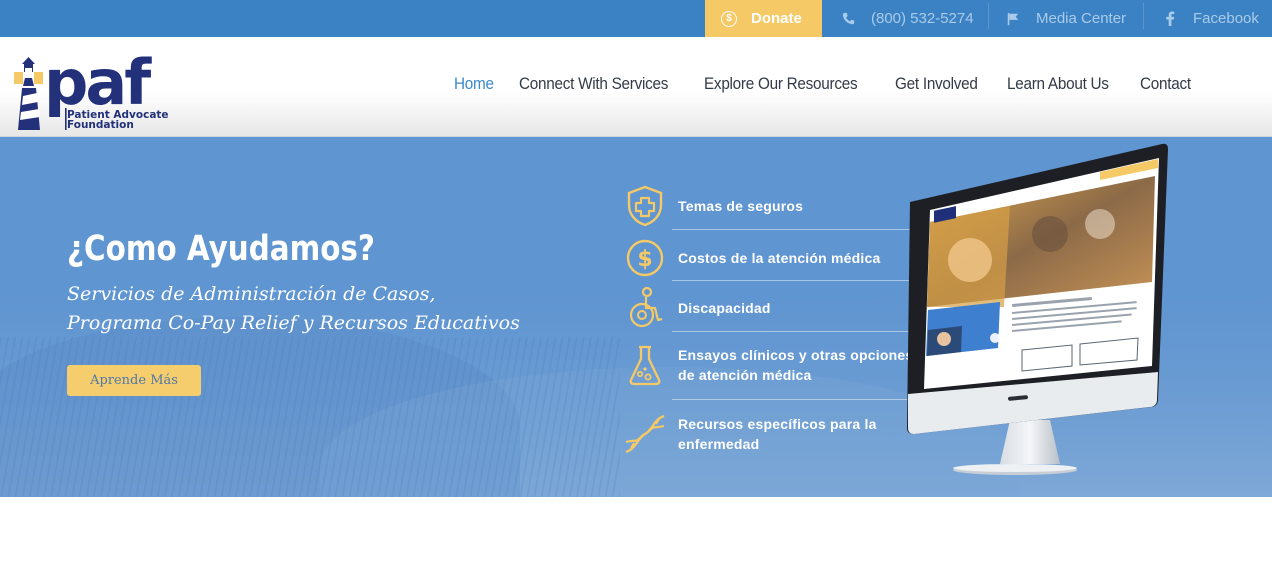  Describe the element at coordinates (1165, 84) in the screenshot. I see `nav-contact: Contact` at that location.